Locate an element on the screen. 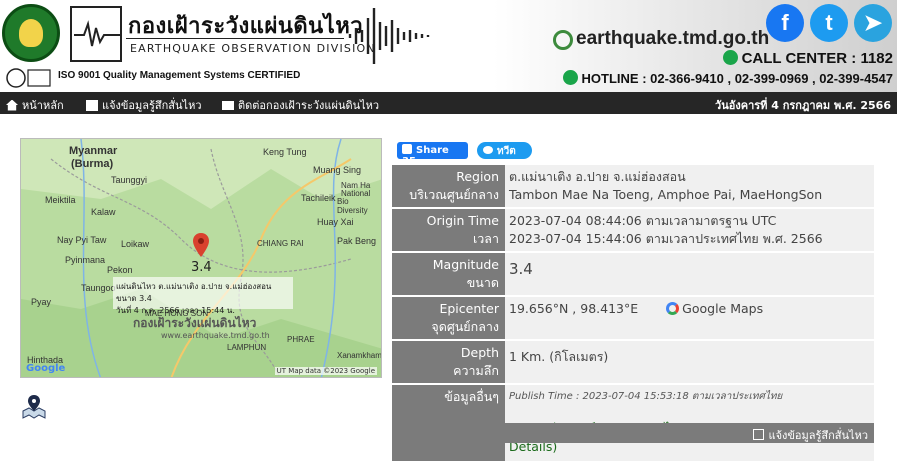 The image size is (897, 464). tweet-button: ทวีต is located at coordinates (504, 150).